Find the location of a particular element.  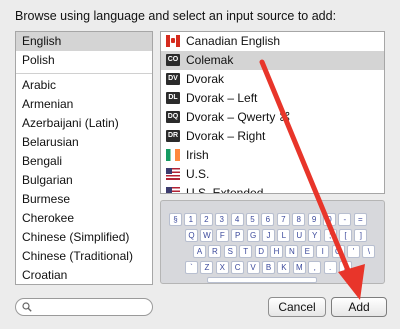

keyboard-key: 5 is located at coordinates (252, 219).